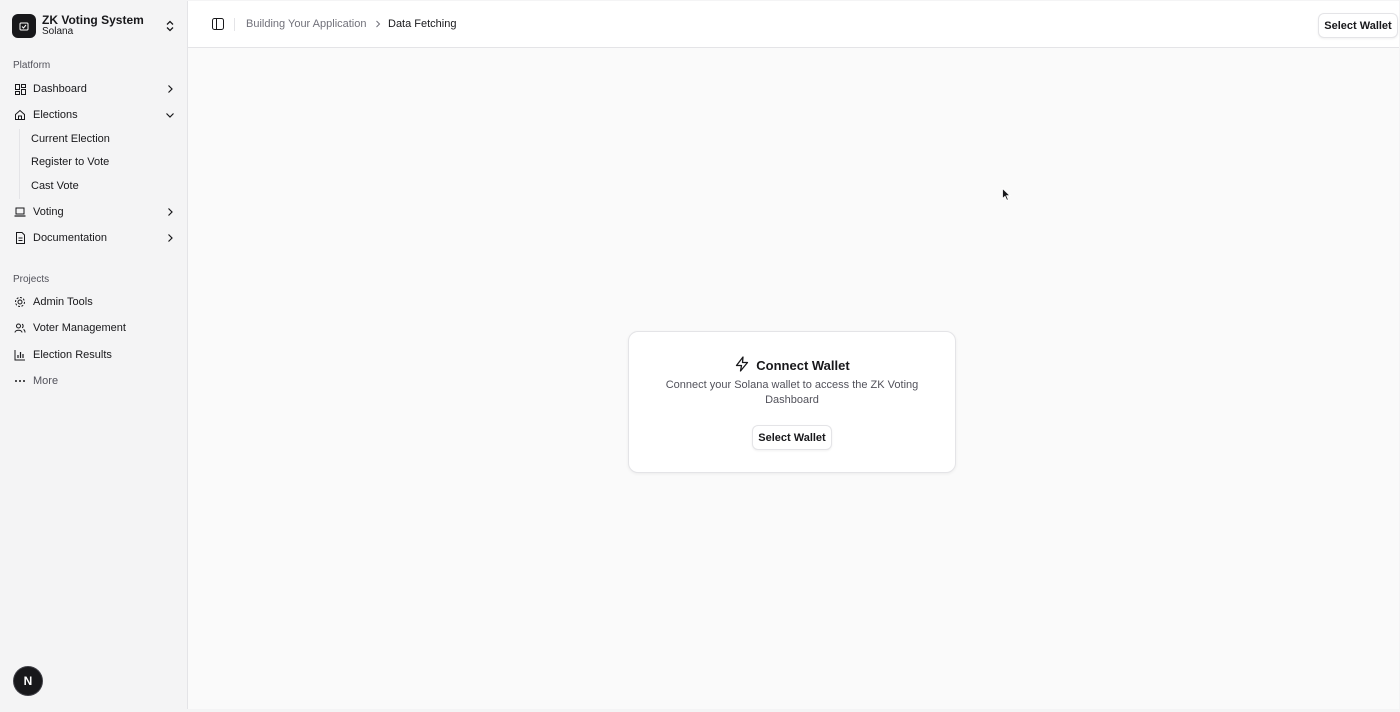  Describe the element at coordinates (20, 302) in the screenshot. I see `gear-icon` at that location.